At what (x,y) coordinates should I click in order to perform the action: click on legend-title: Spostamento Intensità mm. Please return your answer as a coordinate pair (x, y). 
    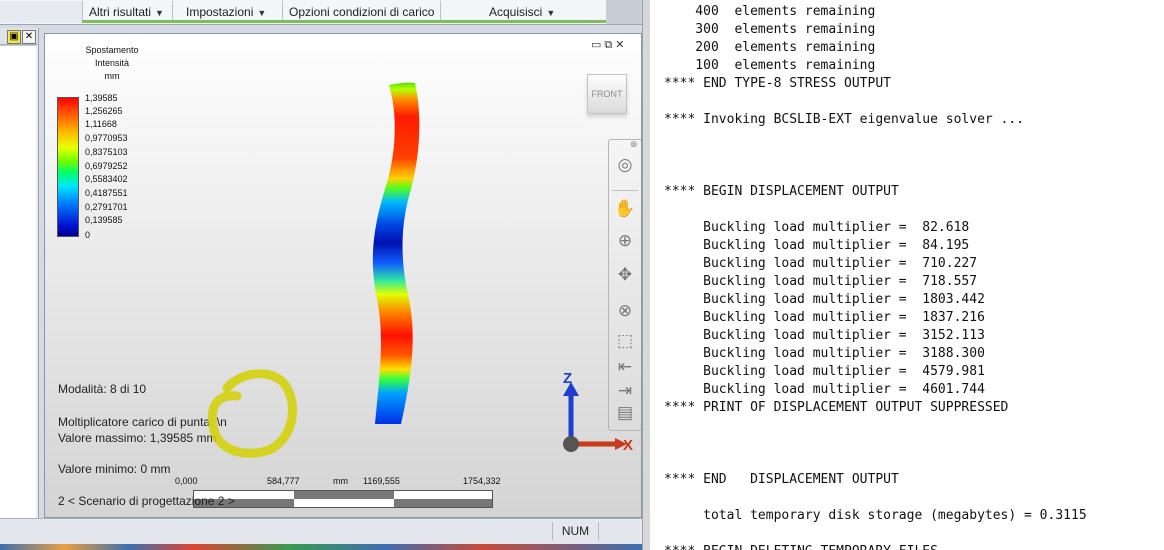
    Looking at the image, I should click on (112, 63).